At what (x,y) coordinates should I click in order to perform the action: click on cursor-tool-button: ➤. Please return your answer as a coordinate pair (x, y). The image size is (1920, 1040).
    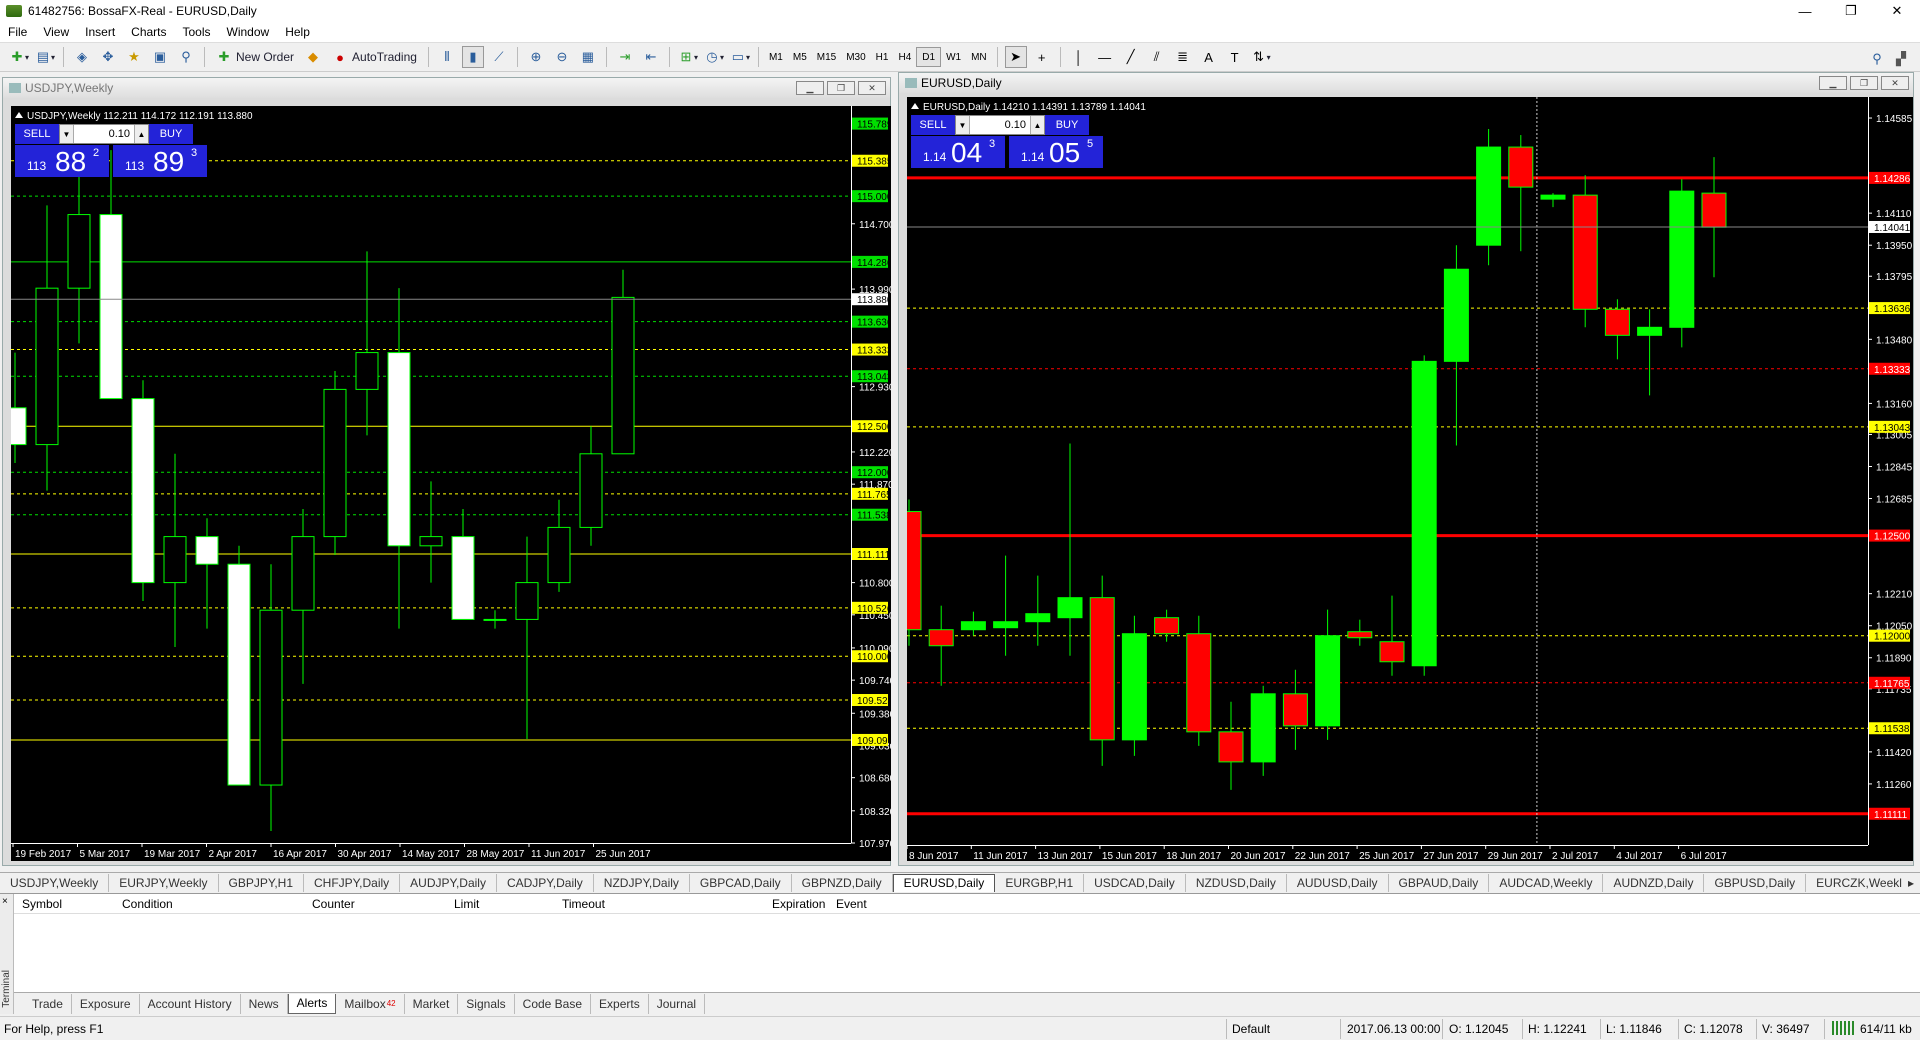
    Looking at the image, I should click on (1015, 57).